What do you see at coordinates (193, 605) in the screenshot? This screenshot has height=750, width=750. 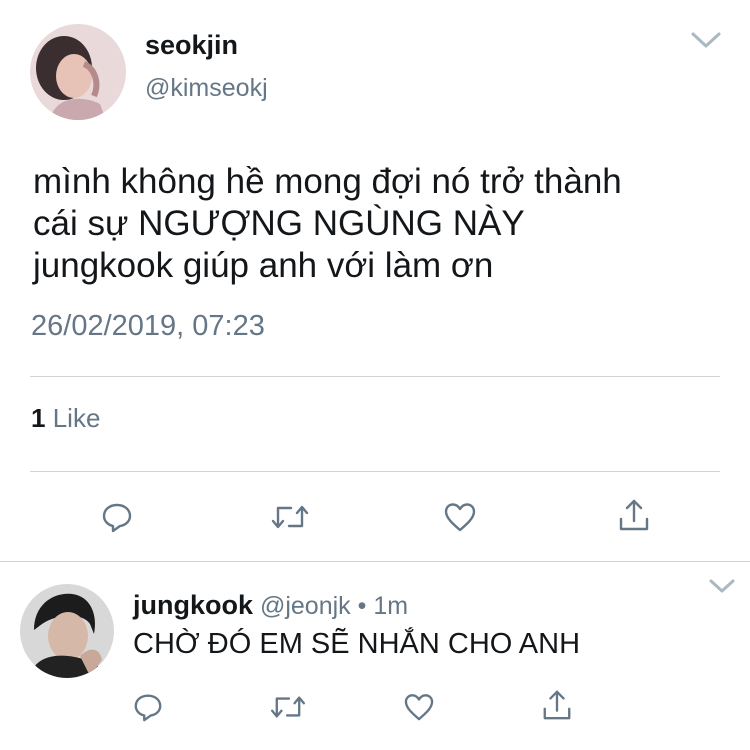 I see `reply-author-name: jungkook` at bounding box center [193, 605].